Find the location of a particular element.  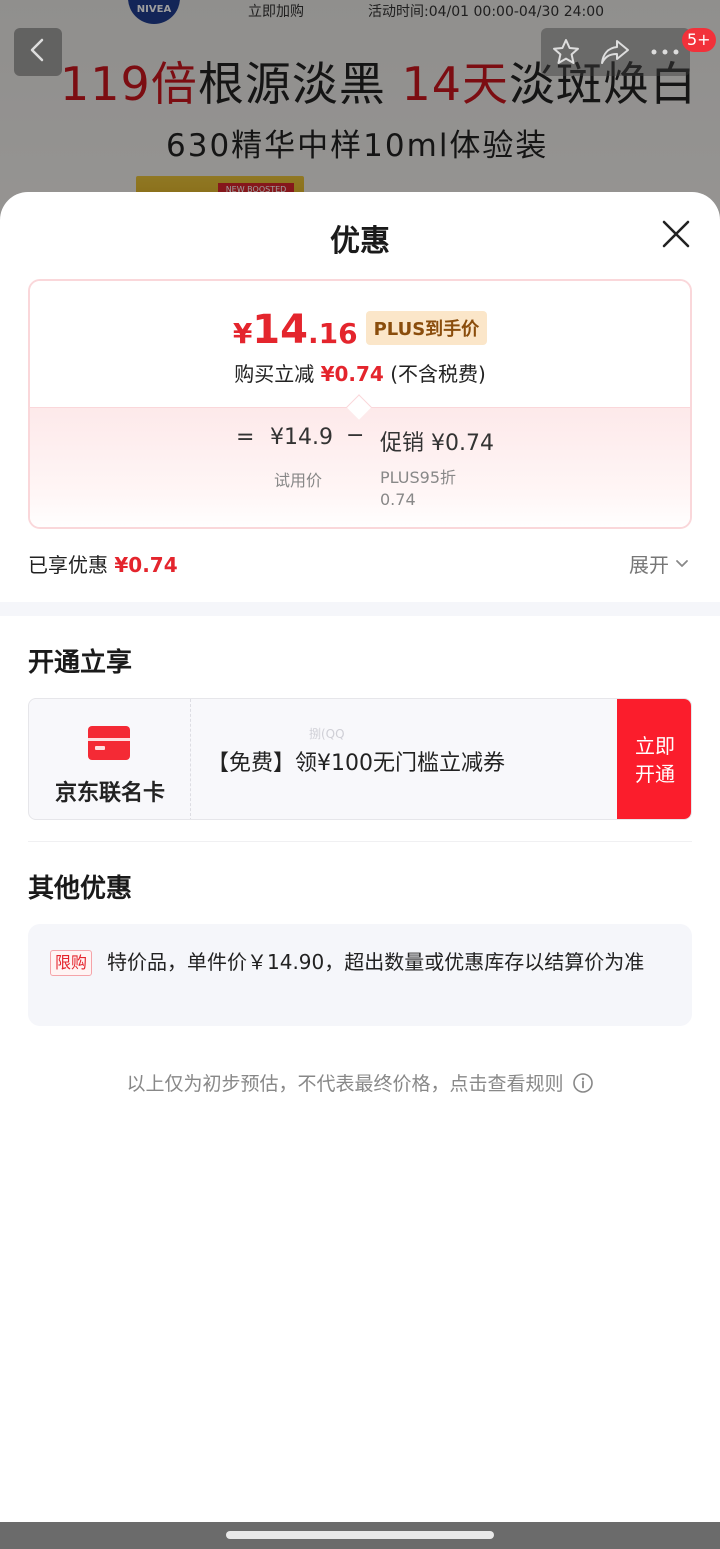

share-icon is located at coordinates (615, 52).